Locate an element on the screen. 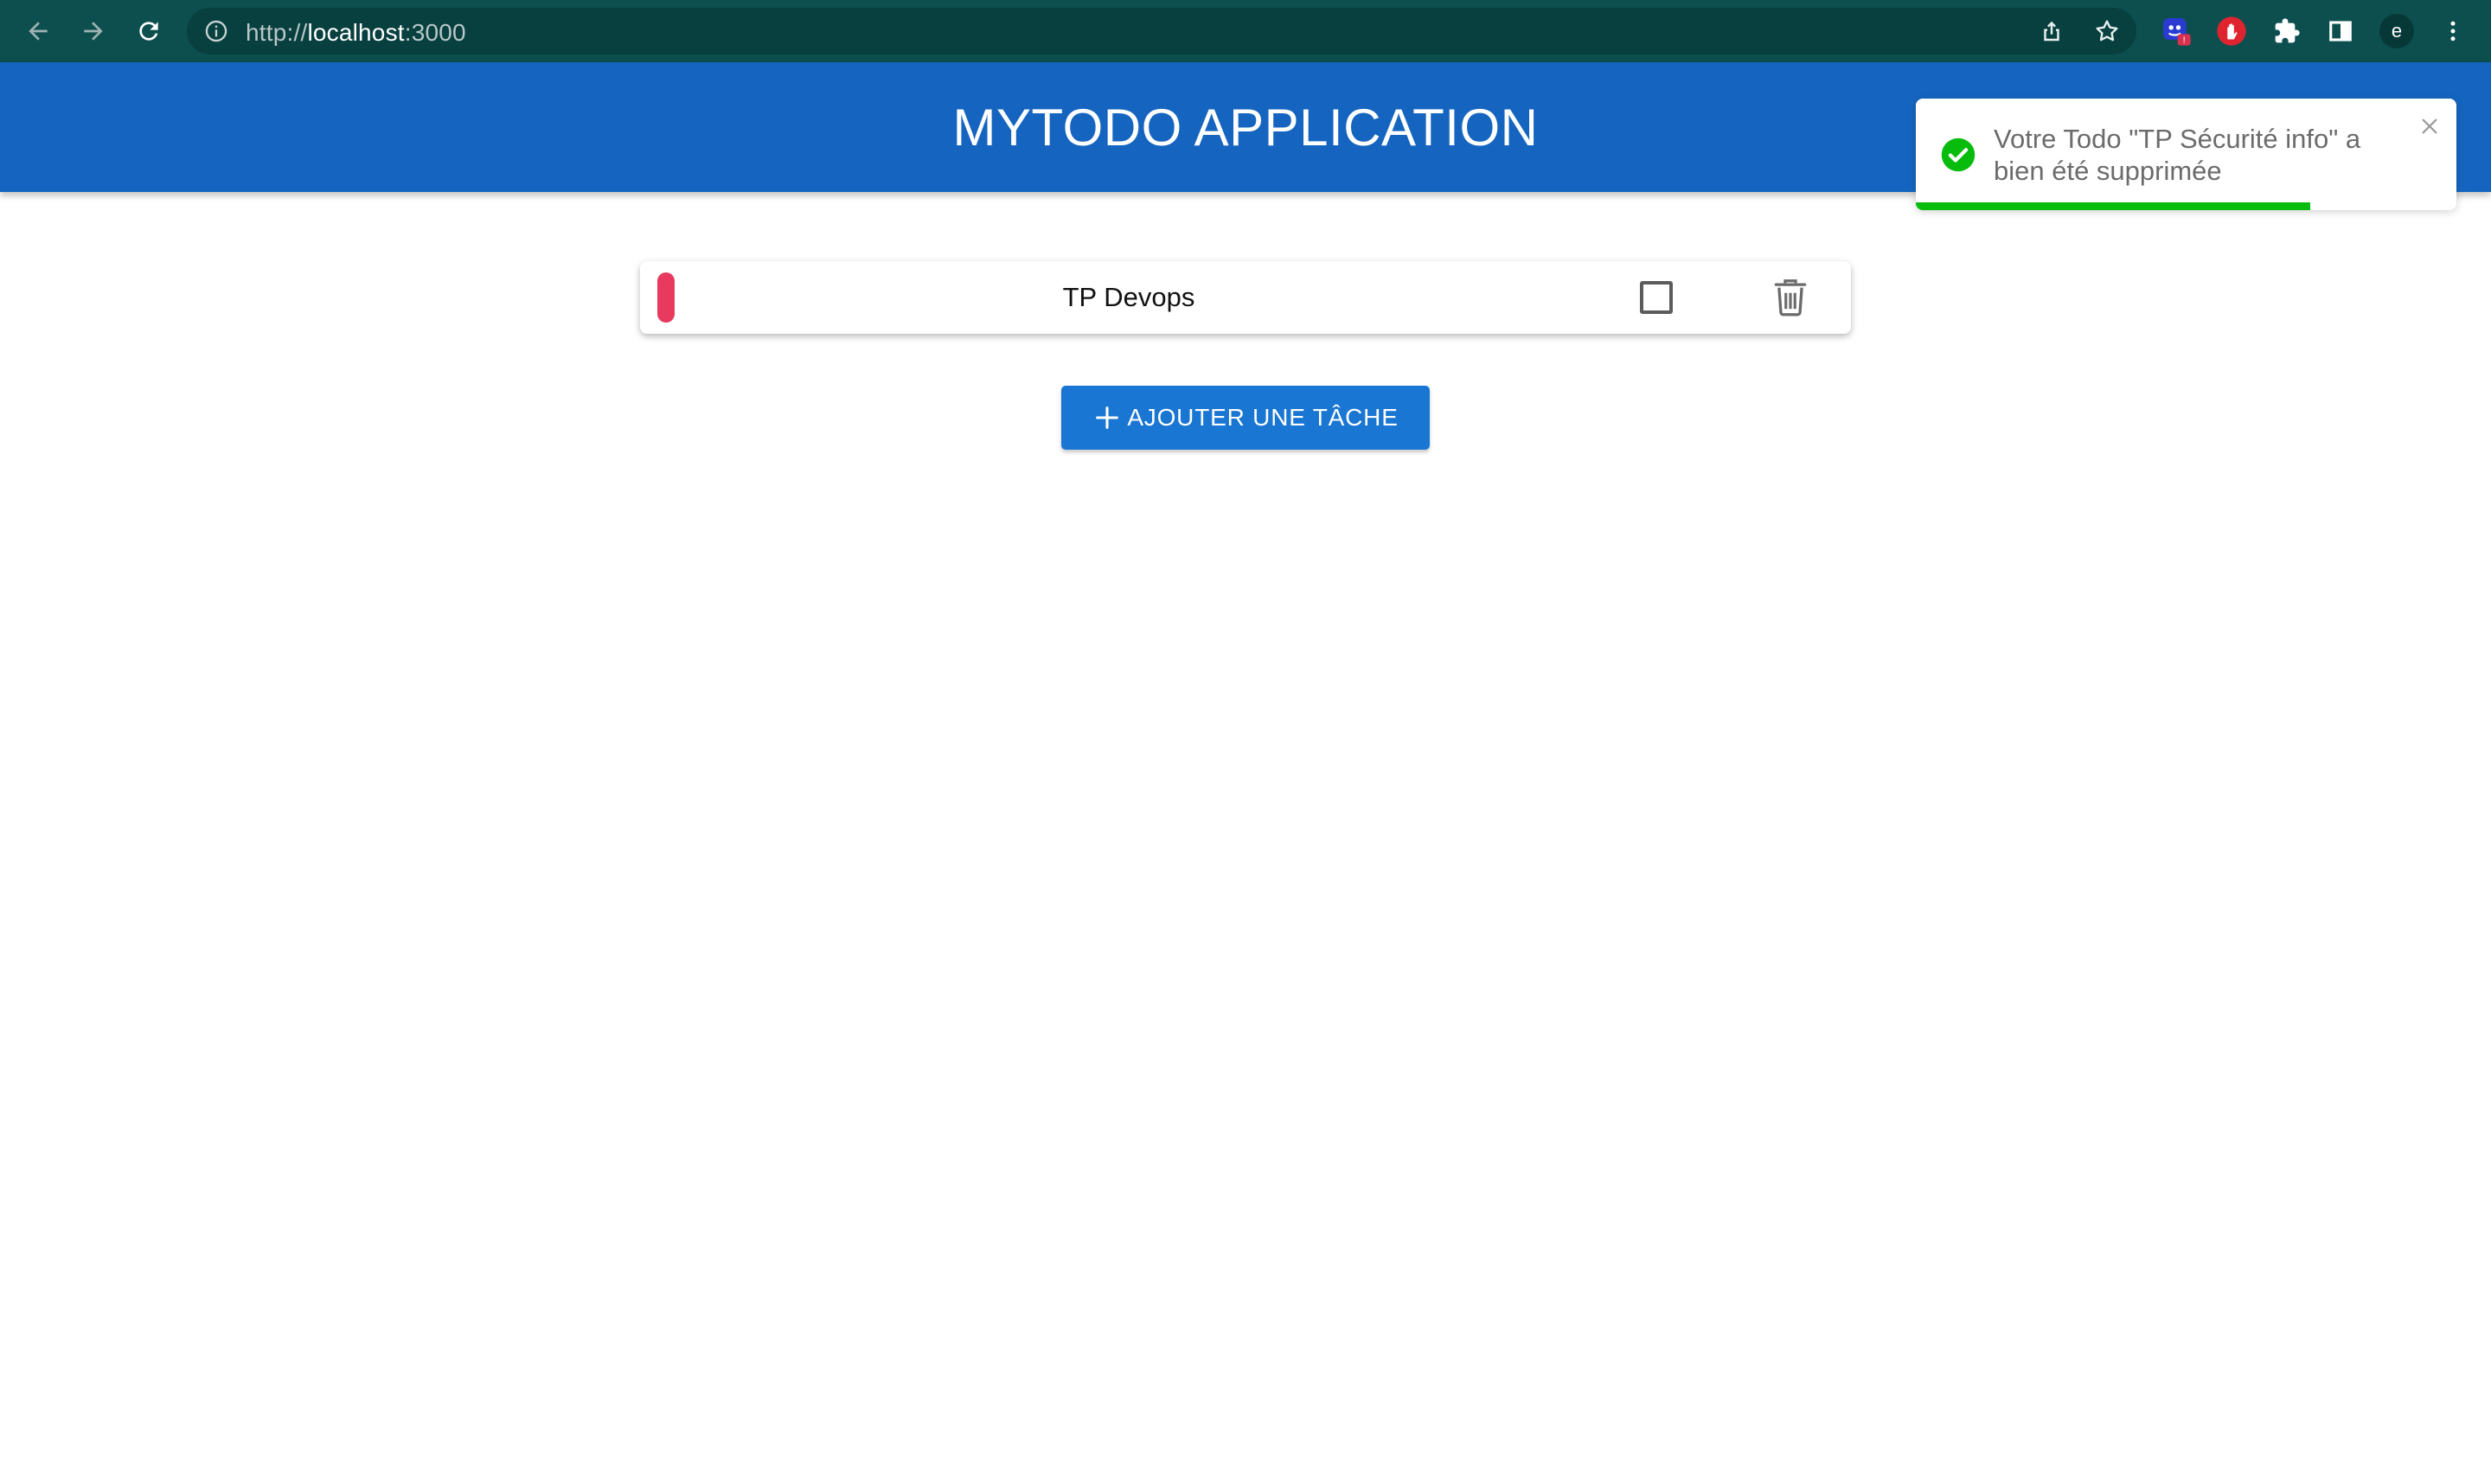 This screenshot has height=1484, width=2491. profile-avatar: e is located at coordinates (2396, 31).